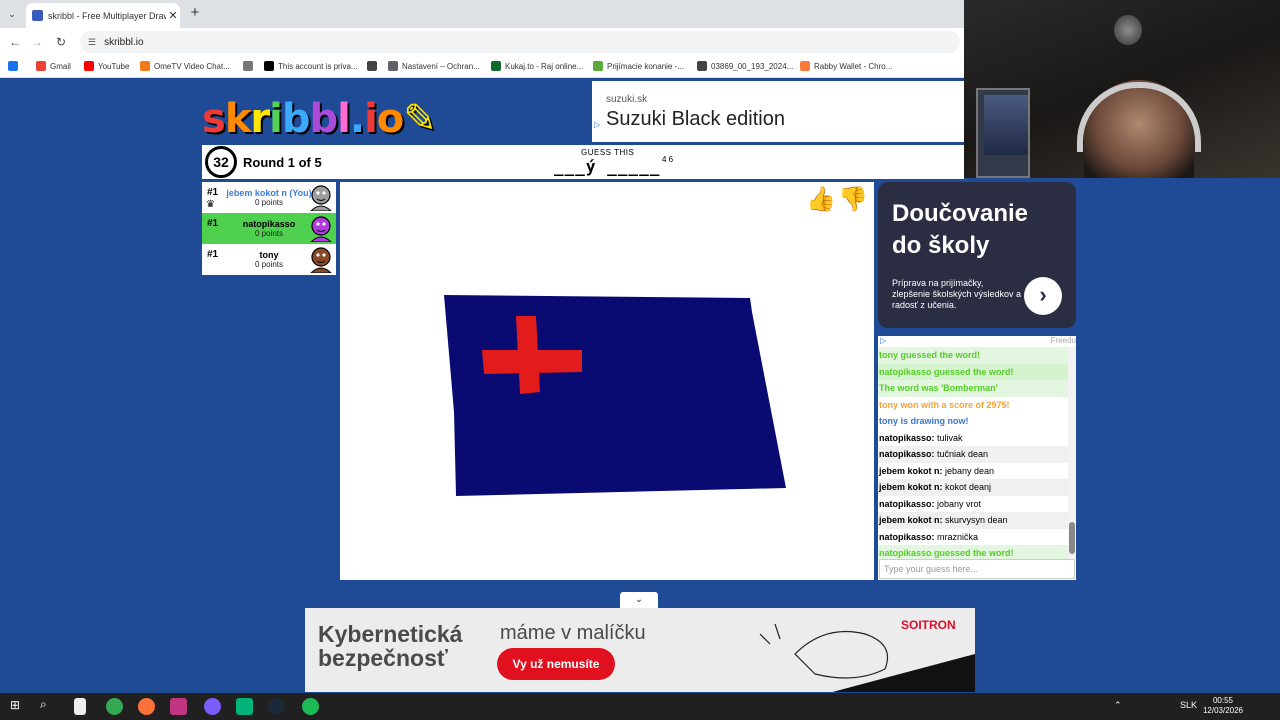  Describe the element at coordinates (221, 162) in the screenshot. I see `timer-clock: 32` at that location.